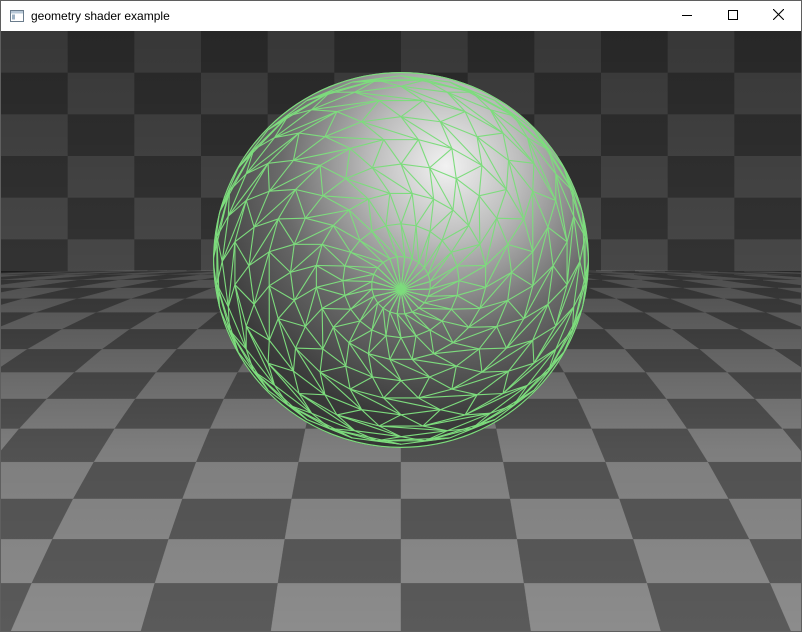 Image resolution: width=802 pixels, height=632 pixels. I want to click on maximize-icon, so click(733, 16).